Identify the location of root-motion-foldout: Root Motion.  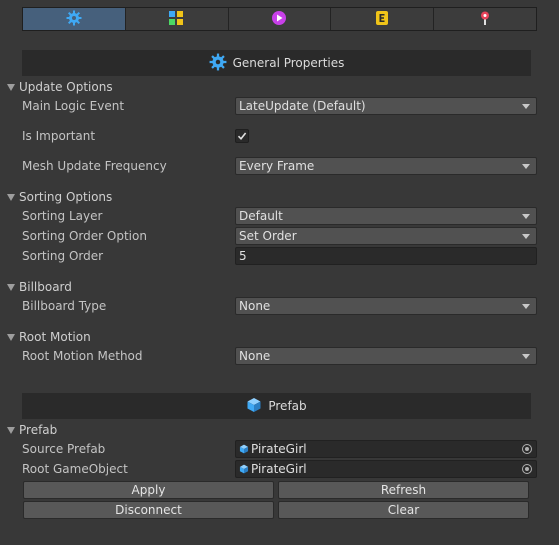
(49, 337).